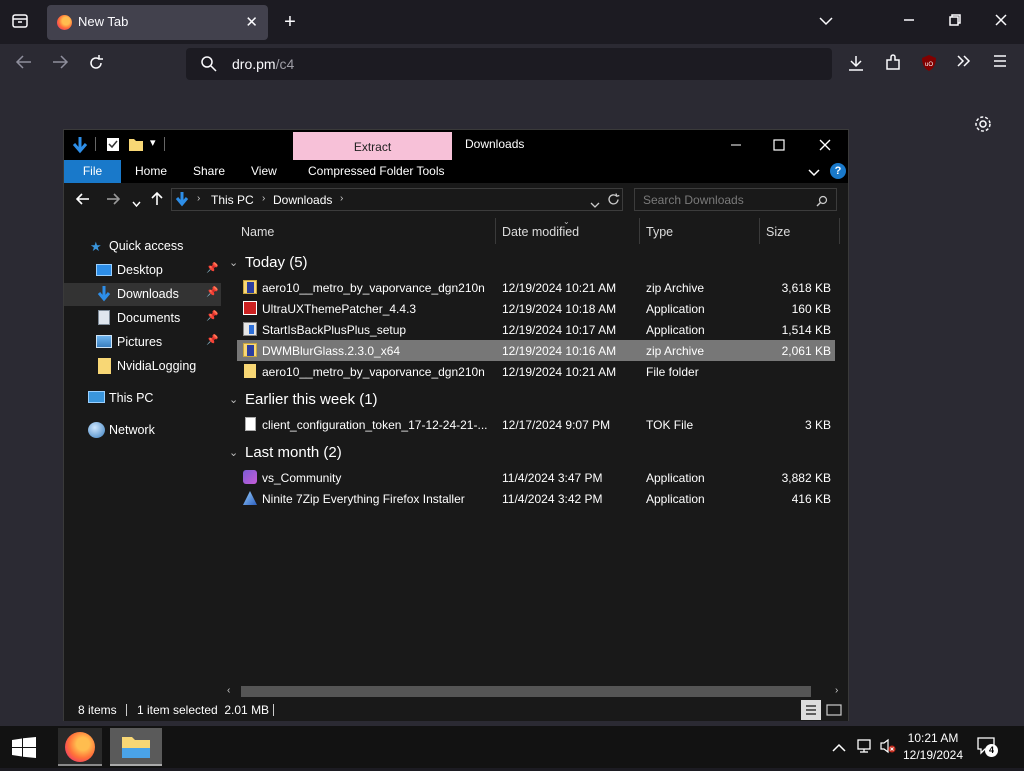 The width and height of the screenshot is (1024, 771). I want to click on file-size: 416 KB, so click(811, 499).